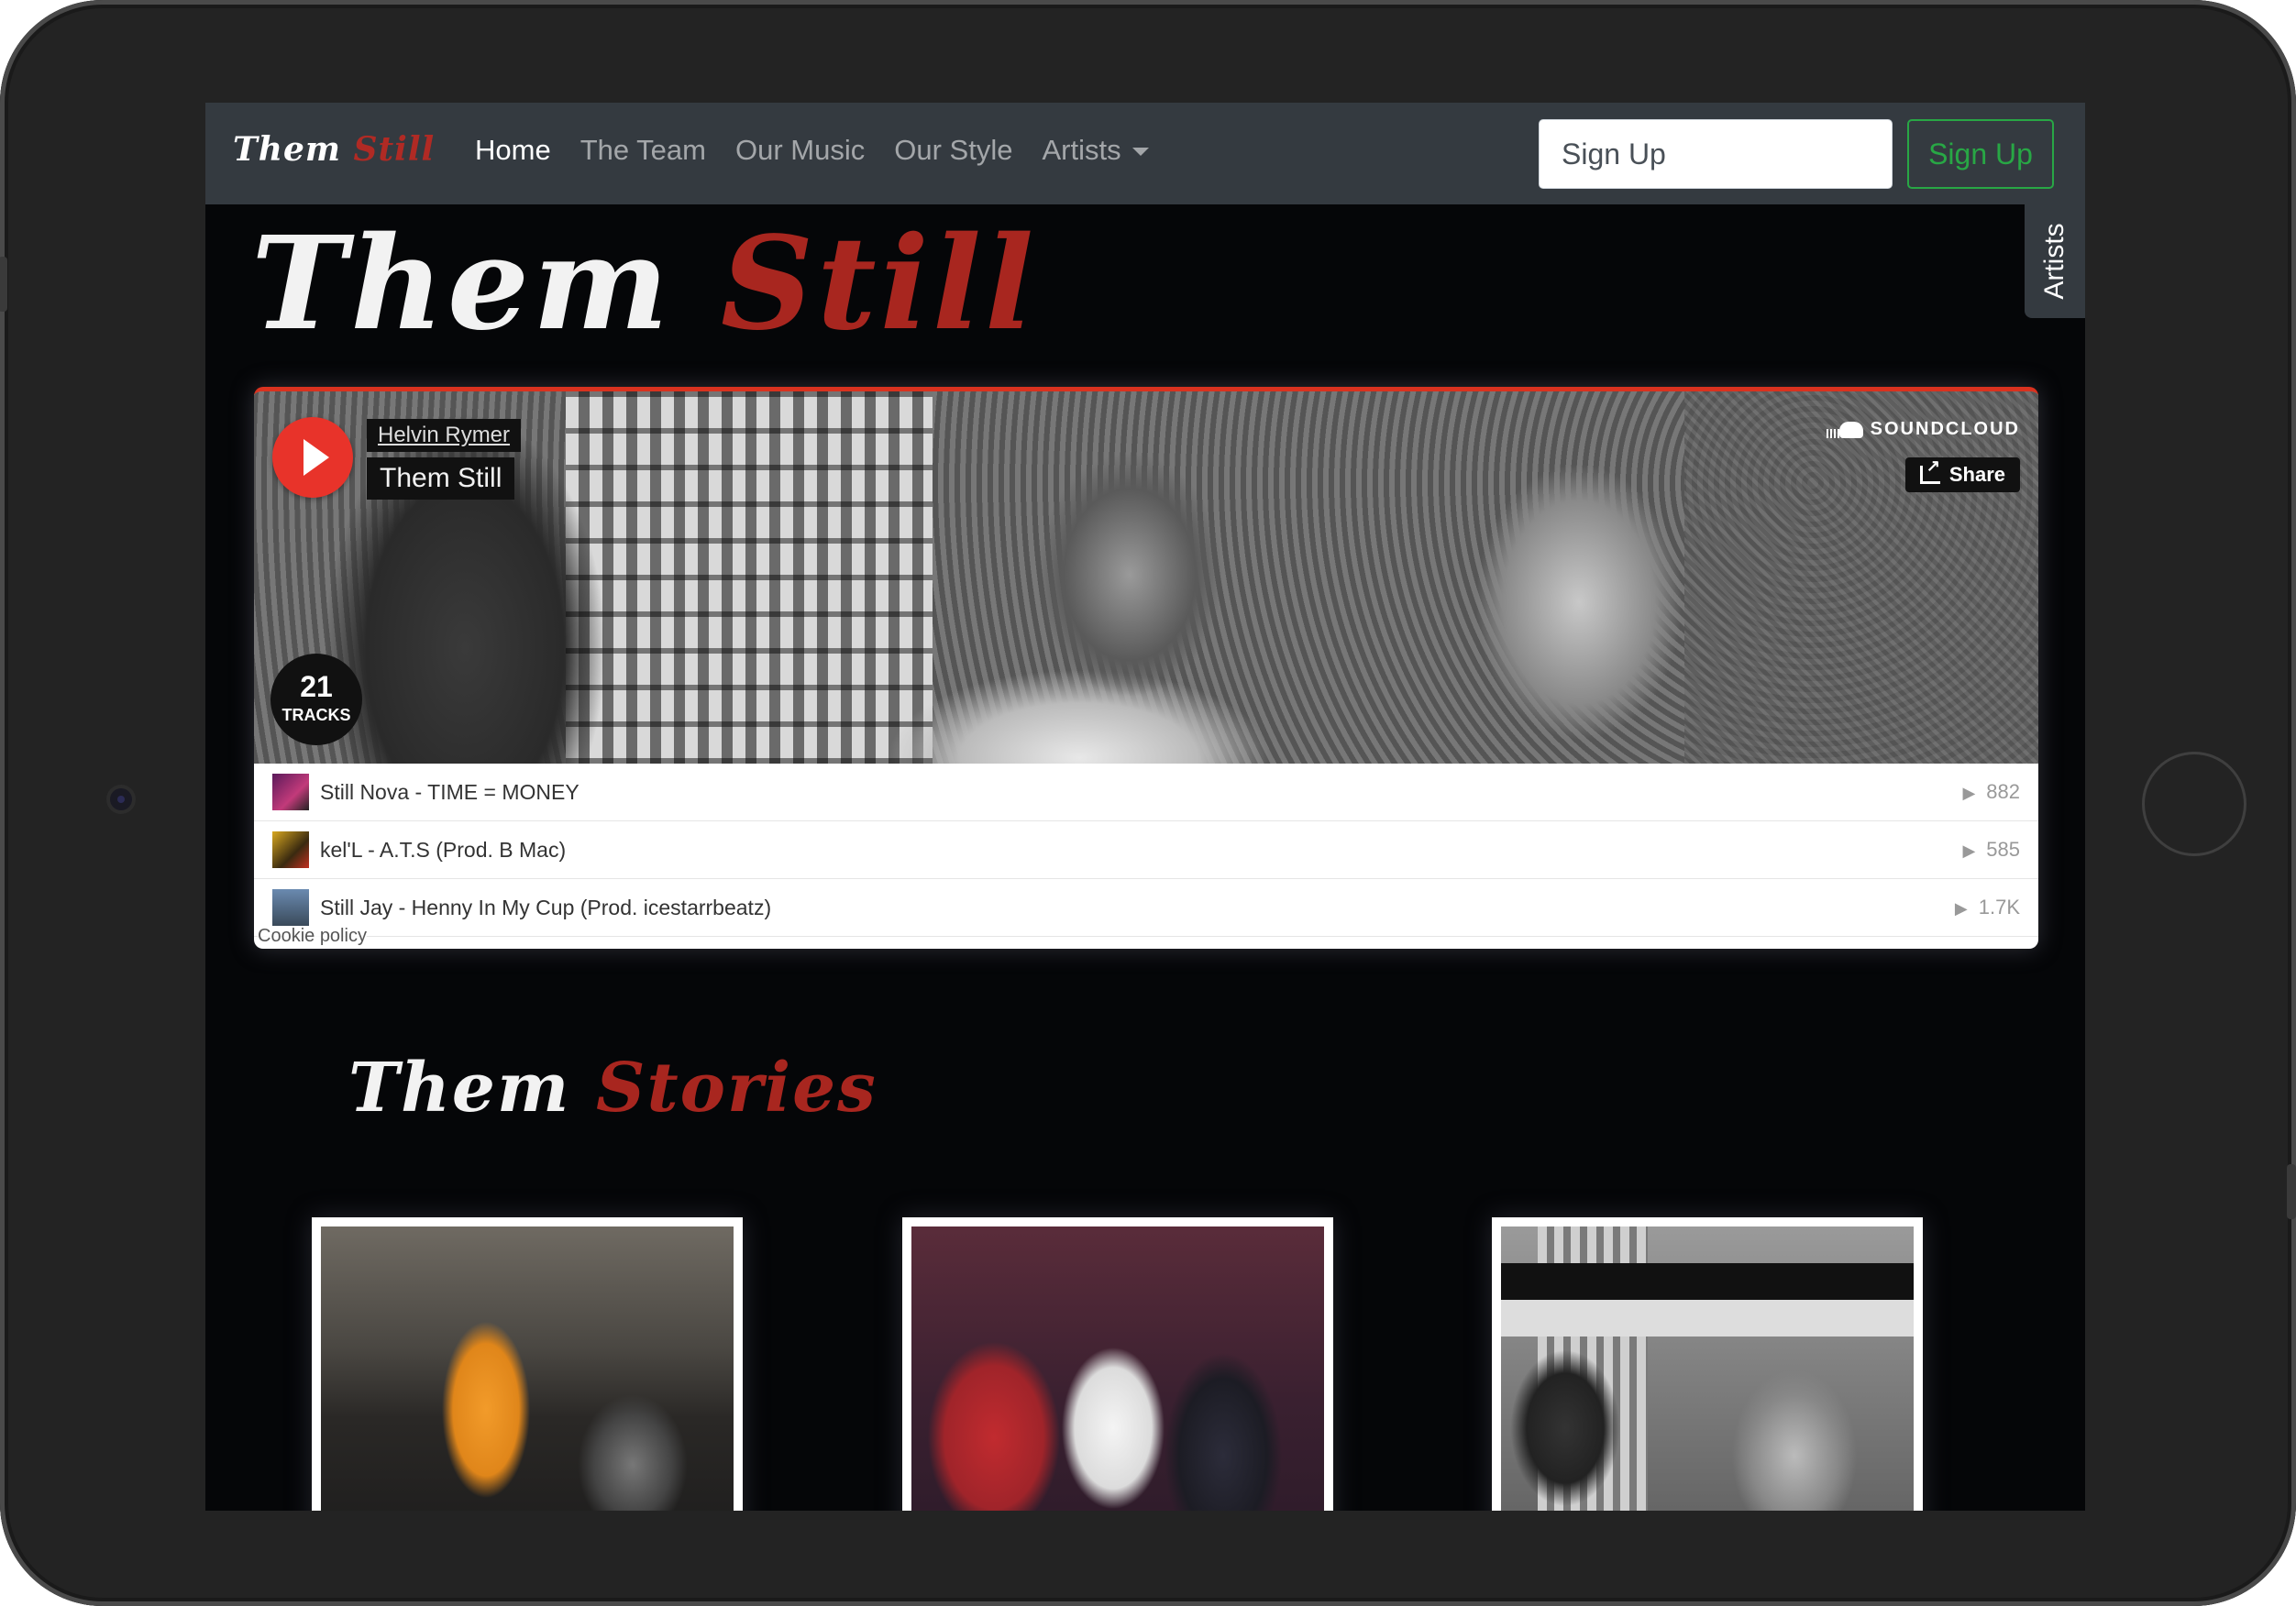  I want to click on track-name: Still Nova - TIME = MONEY, so click(450, 791).